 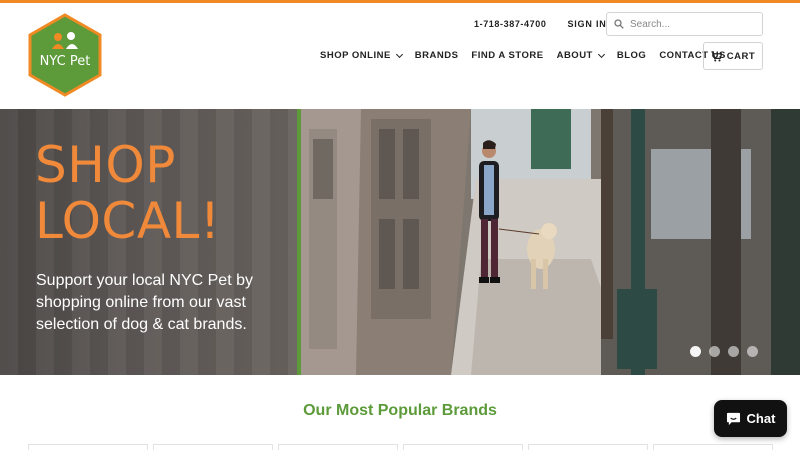 I want to click on nav-blog: BLOG, so click(x=631, y=55).